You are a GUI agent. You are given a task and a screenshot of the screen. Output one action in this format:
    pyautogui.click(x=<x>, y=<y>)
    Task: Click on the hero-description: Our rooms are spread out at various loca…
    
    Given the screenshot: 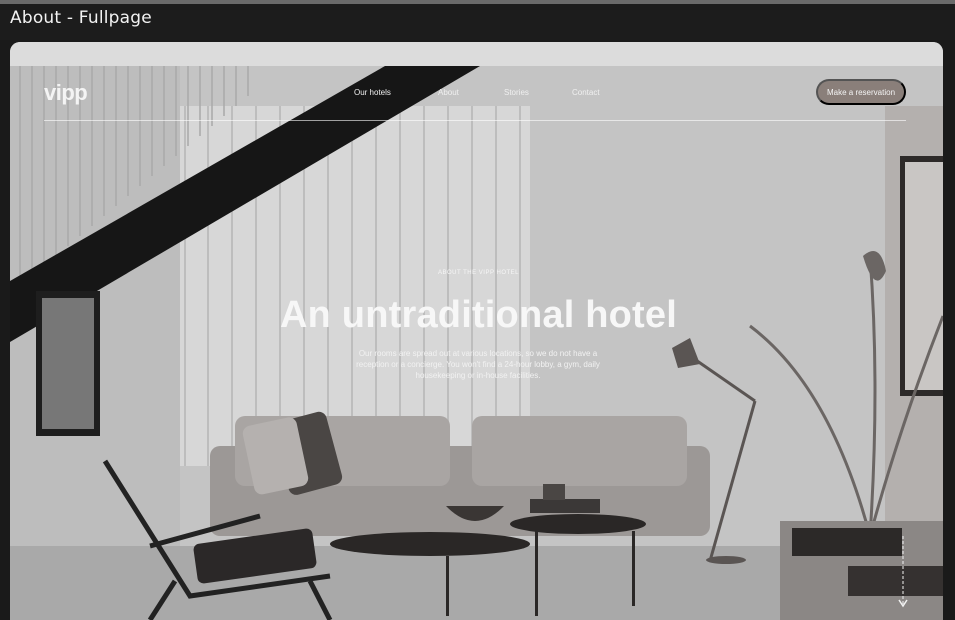 What is the action you would take?
    pyautogui.click(x=478, y=364)
    